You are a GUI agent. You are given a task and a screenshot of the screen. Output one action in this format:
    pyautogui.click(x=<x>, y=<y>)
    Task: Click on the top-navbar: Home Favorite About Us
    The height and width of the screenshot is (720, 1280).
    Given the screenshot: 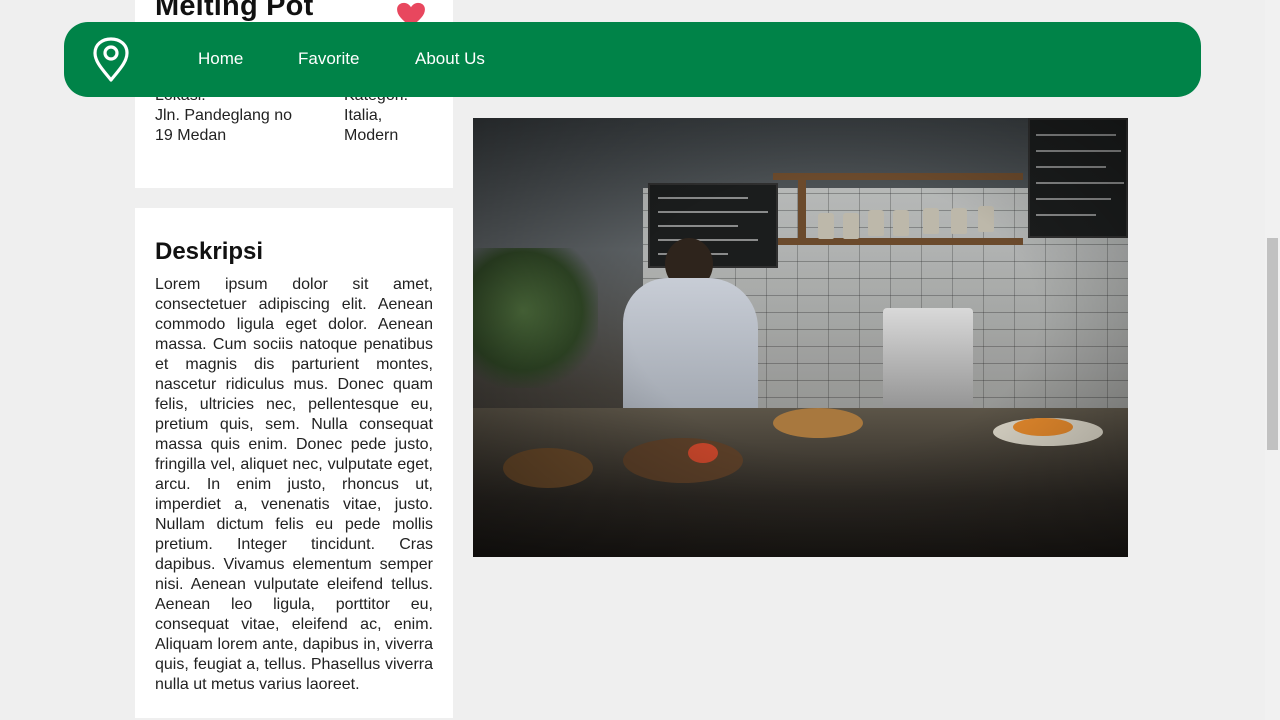 What is the action you would take?
    pyautogui.click(x=632, y=59)
    